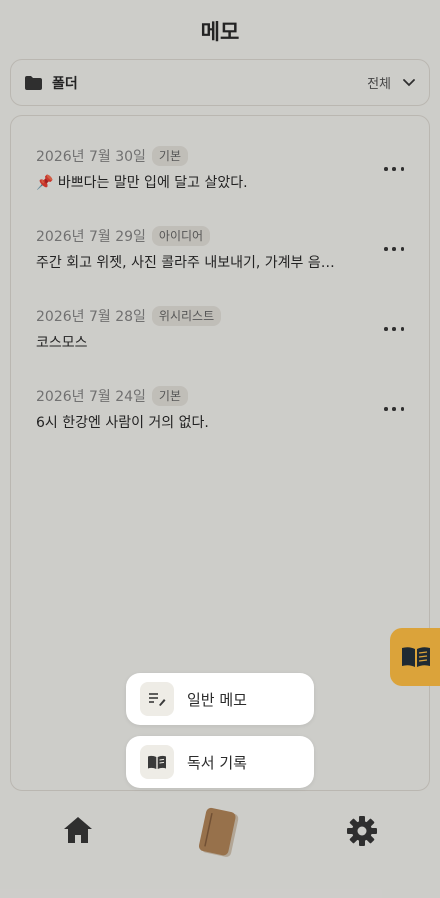 The image size is (440, 898). What do you see at coordinates (157, 762) in the screenshot?
I see `book-icon` at bounding box center [157, 762].